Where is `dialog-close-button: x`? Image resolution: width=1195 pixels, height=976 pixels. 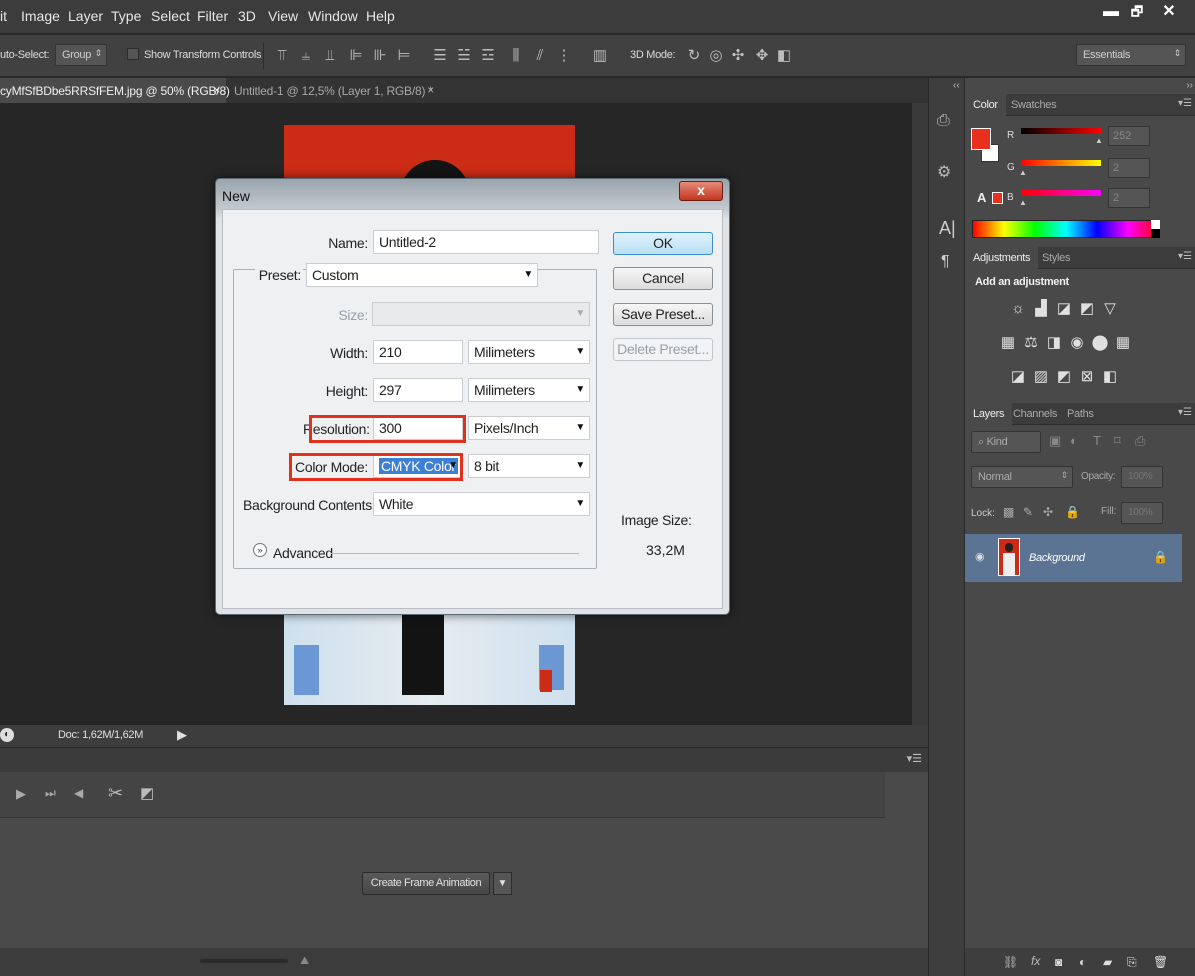 dialog-close-button: x is located at coordinates (701, 191).